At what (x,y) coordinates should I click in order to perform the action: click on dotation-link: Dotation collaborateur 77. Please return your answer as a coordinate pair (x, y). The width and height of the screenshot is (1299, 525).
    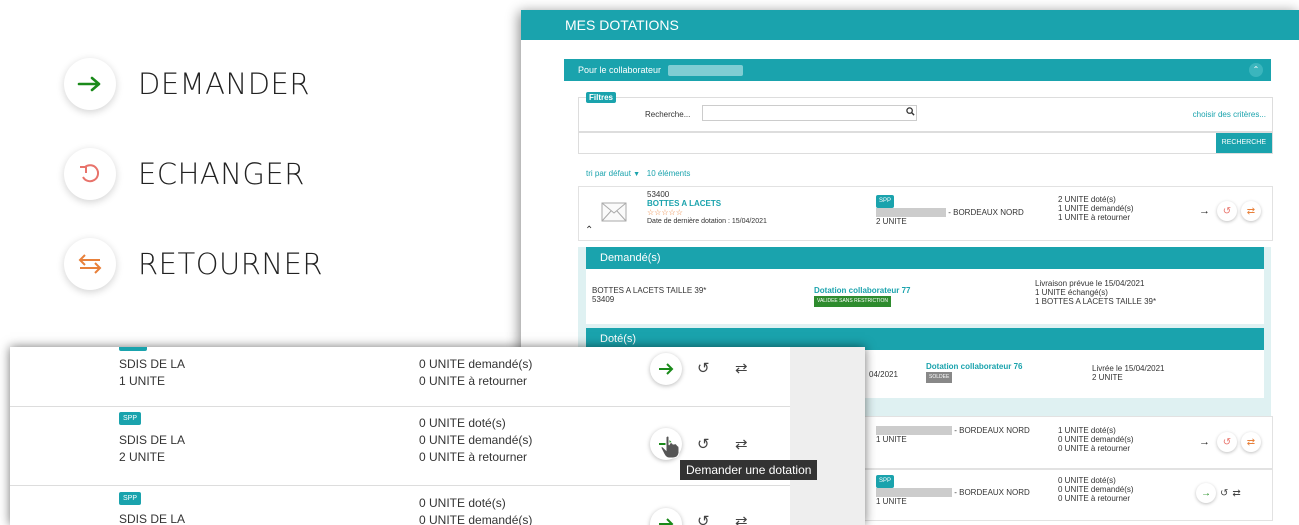
    Looking at the image, I should click on (862, 290).